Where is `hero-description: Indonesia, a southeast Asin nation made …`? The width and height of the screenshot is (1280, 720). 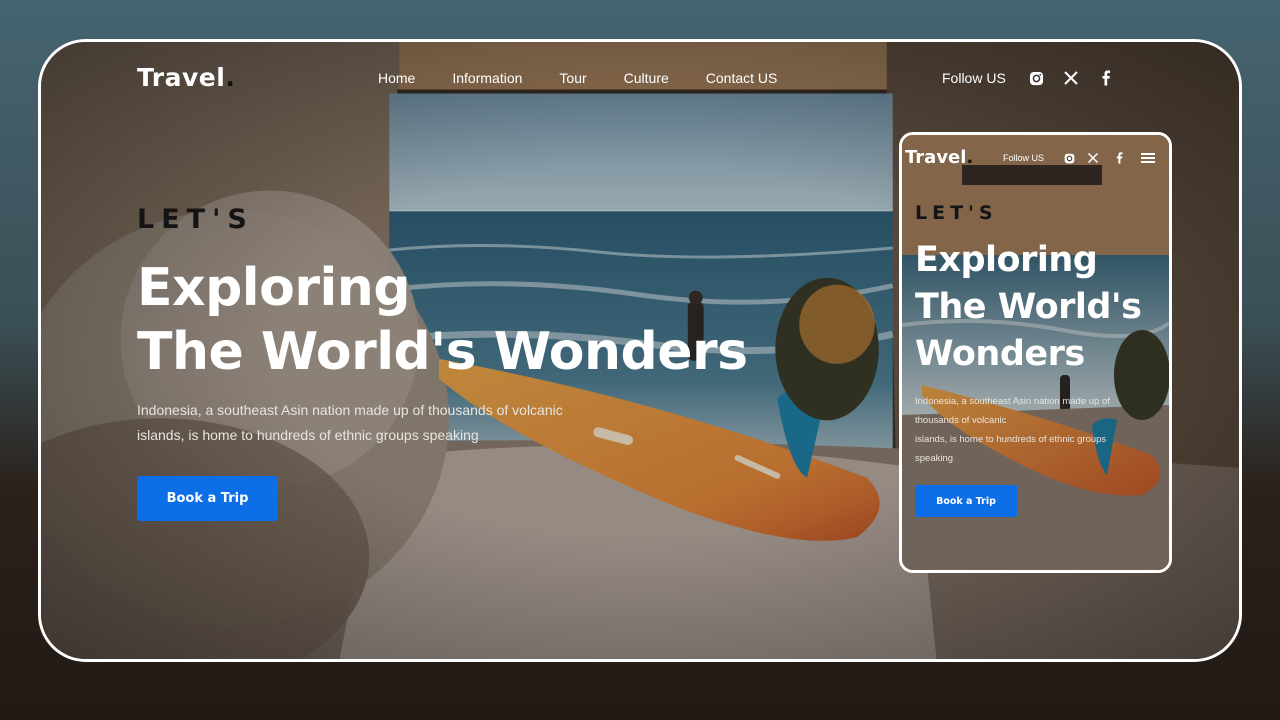
hero-description: Indonesia, a southeast Asin nation made … is located at coordinates (377, 423).